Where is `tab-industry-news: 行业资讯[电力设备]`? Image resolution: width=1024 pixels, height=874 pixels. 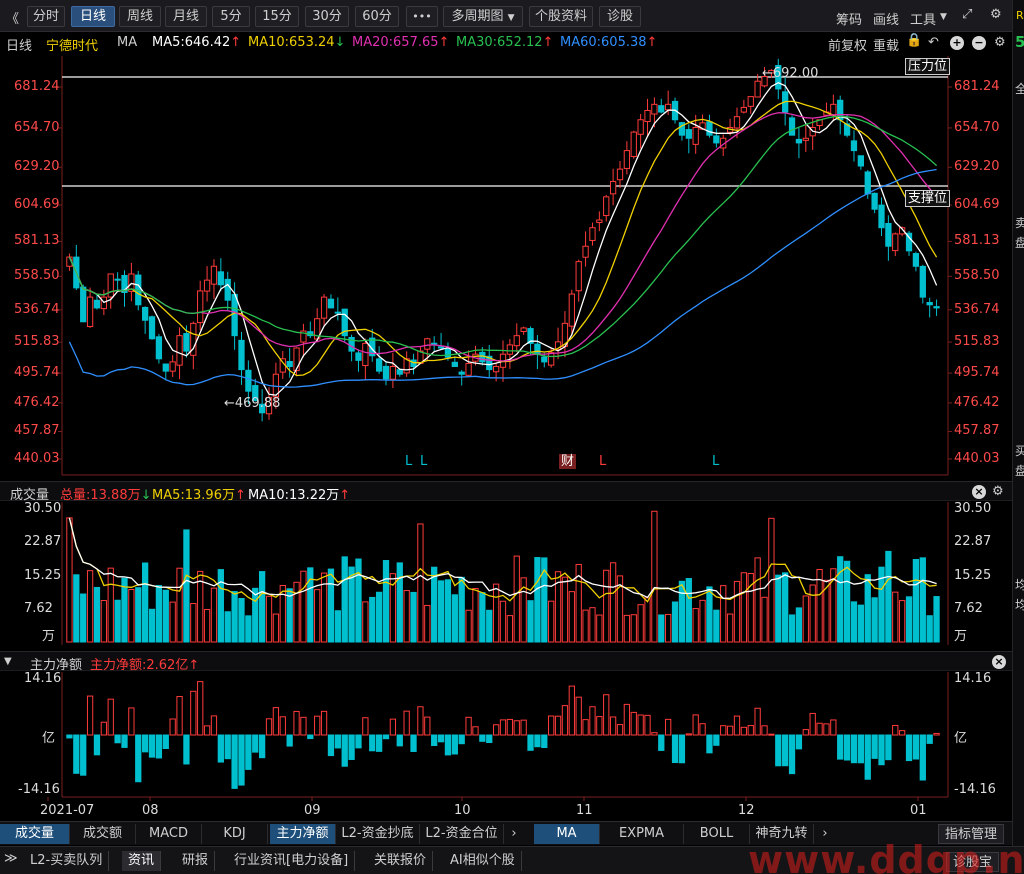 tab-industry-news: 行业资讯[电力设备] is located at coordinates (292, 861).